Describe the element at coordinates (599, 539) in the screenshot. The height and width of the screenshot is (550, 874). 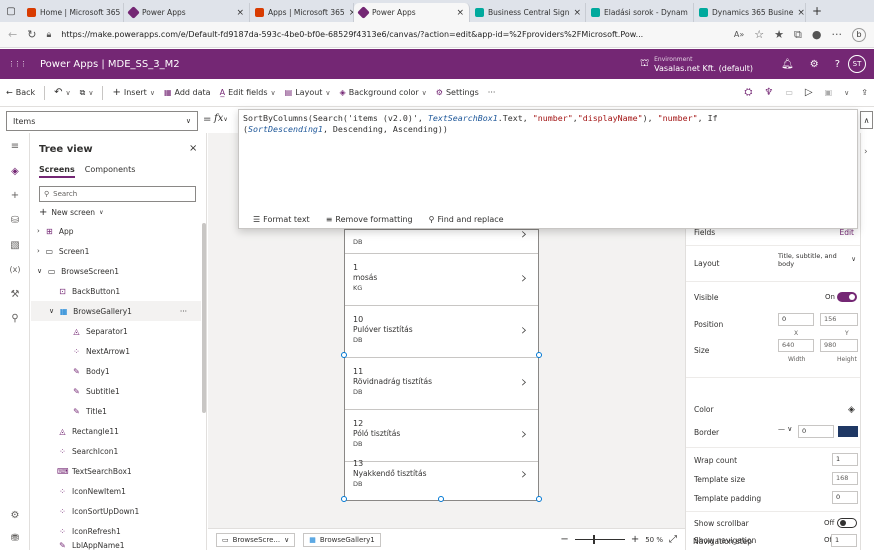
I see `zoom-slider` at that location.